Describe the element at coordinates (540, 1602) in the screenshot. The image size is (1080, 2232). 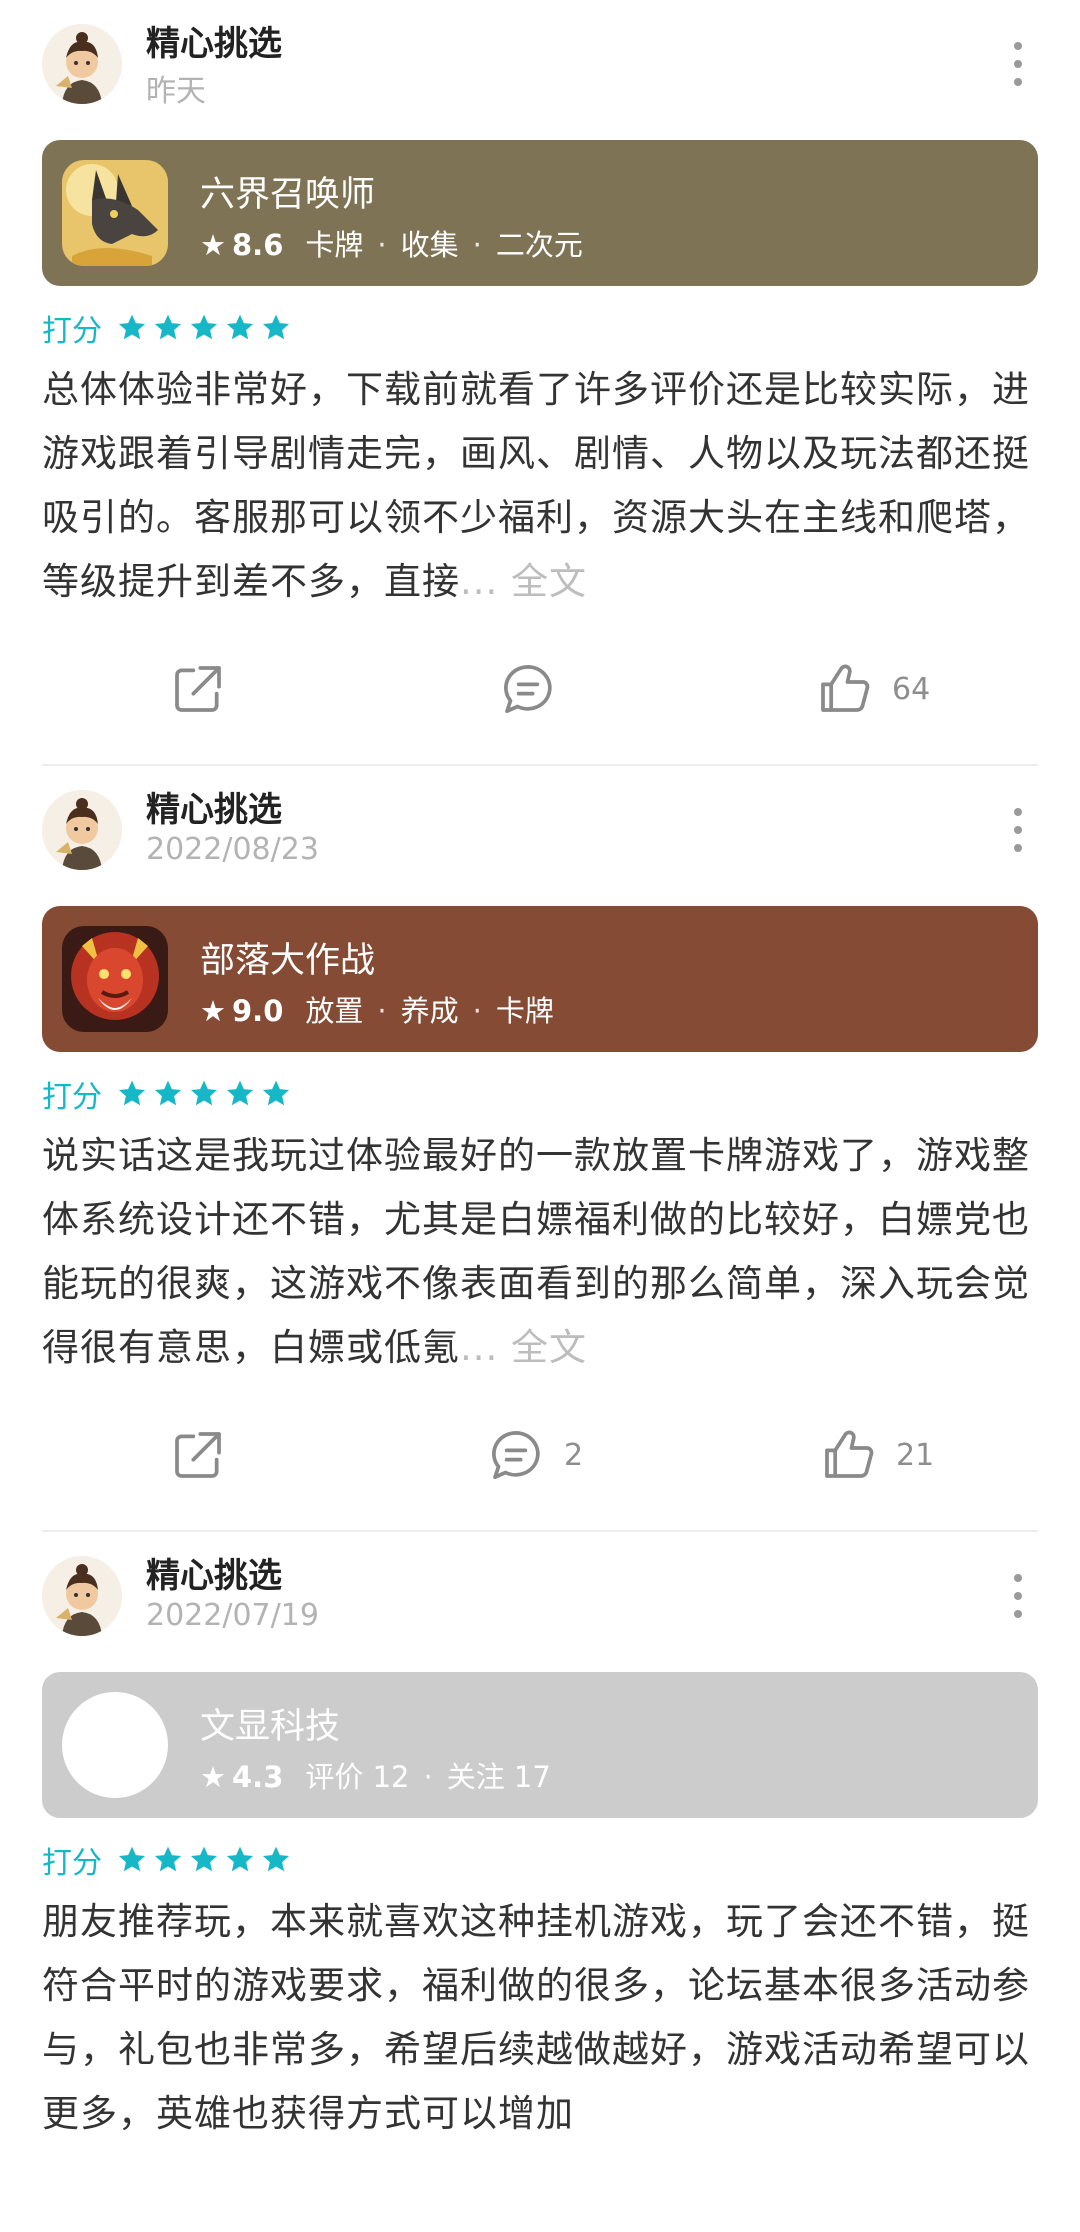
I see `post-header: 精心挑选 2022/07/19` at that location.